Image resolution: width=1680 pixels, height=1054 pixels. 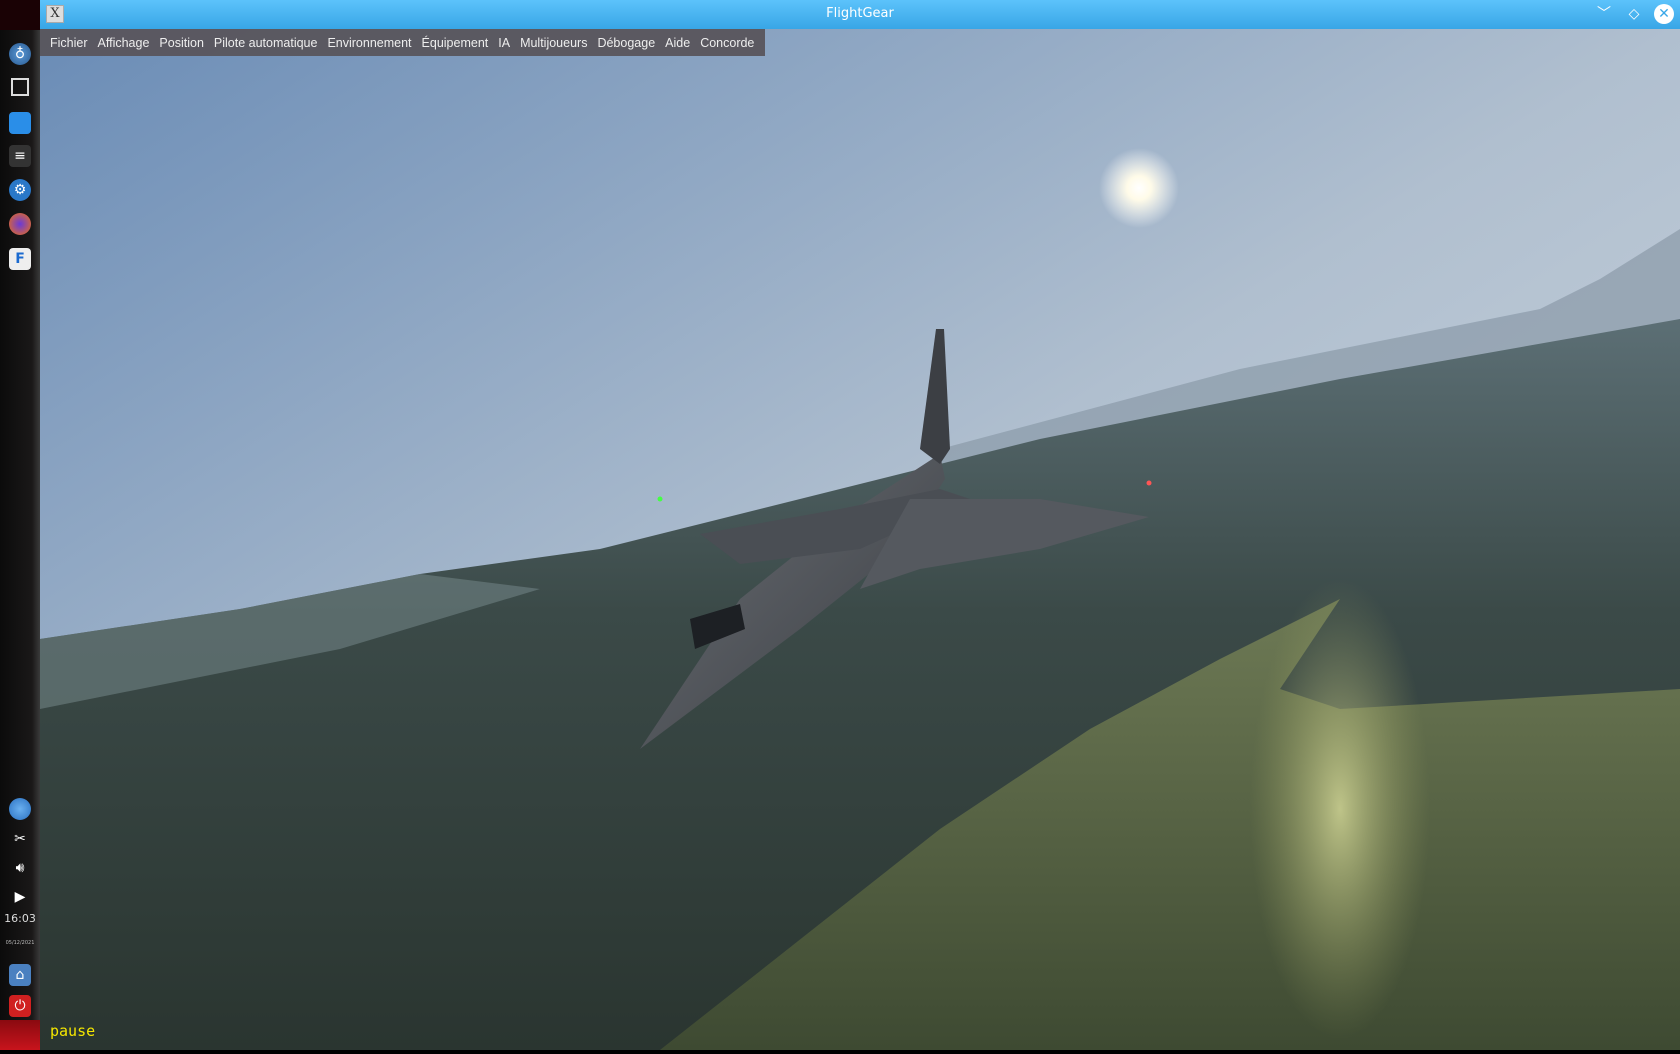 I want to click on scissors-icon: ✂, so click(x=20, y=839).